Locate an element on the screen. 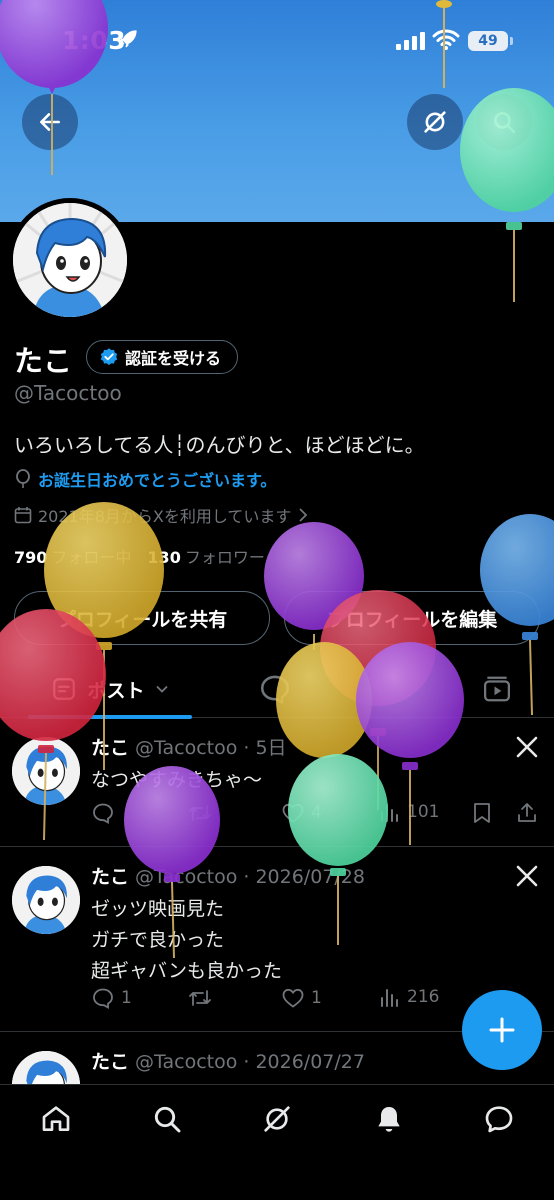 This screenshot has width=554, height=1200. profile-handle: @Tacoctoo is located at coordinates (68, 393).